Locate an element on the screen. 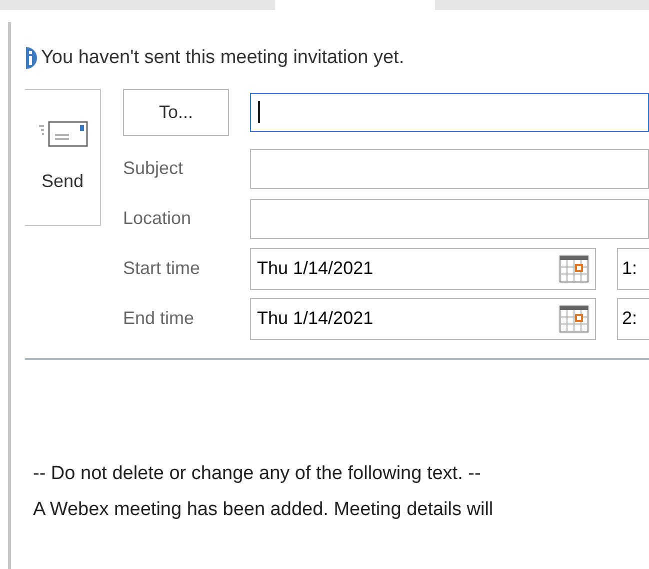 Image resolution: width=649 pixels, height=569 pixels. text-cursor is located at coordinates (259, 112).